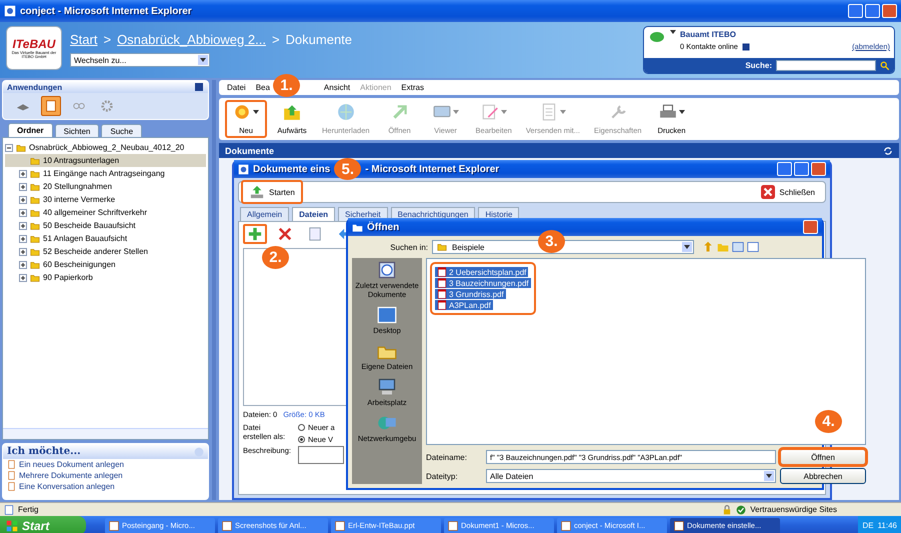 This screenshot has height=533, width=901. What do you see at coordinates (432, 169) in the screenshot?
I see `dialog-title: - Microsoft Internet Explorer` at bounding box center [432, 169].